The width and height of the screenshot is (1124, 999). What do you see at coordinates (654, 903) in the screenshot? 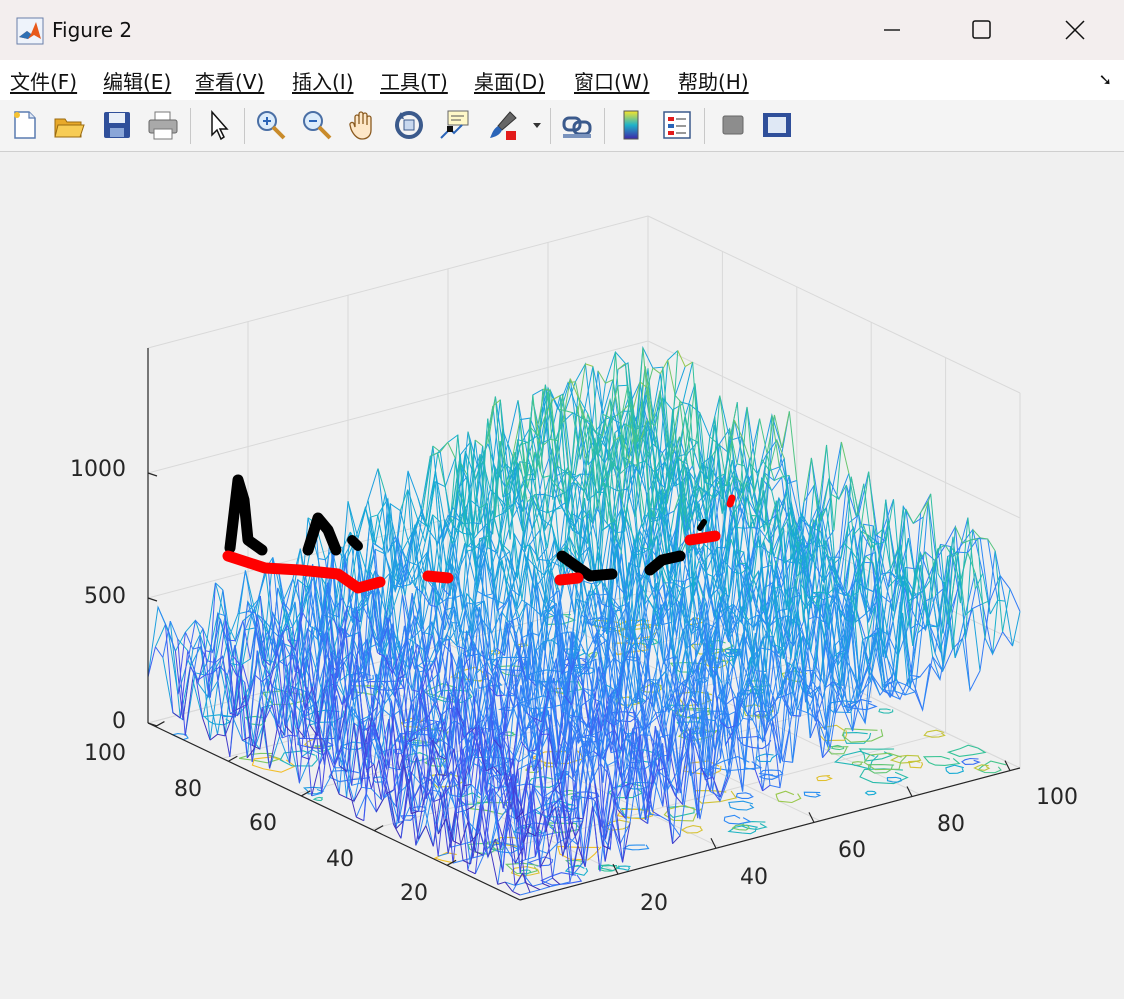
I see `x-tick-label: 20` at bounding box center [654, 903].